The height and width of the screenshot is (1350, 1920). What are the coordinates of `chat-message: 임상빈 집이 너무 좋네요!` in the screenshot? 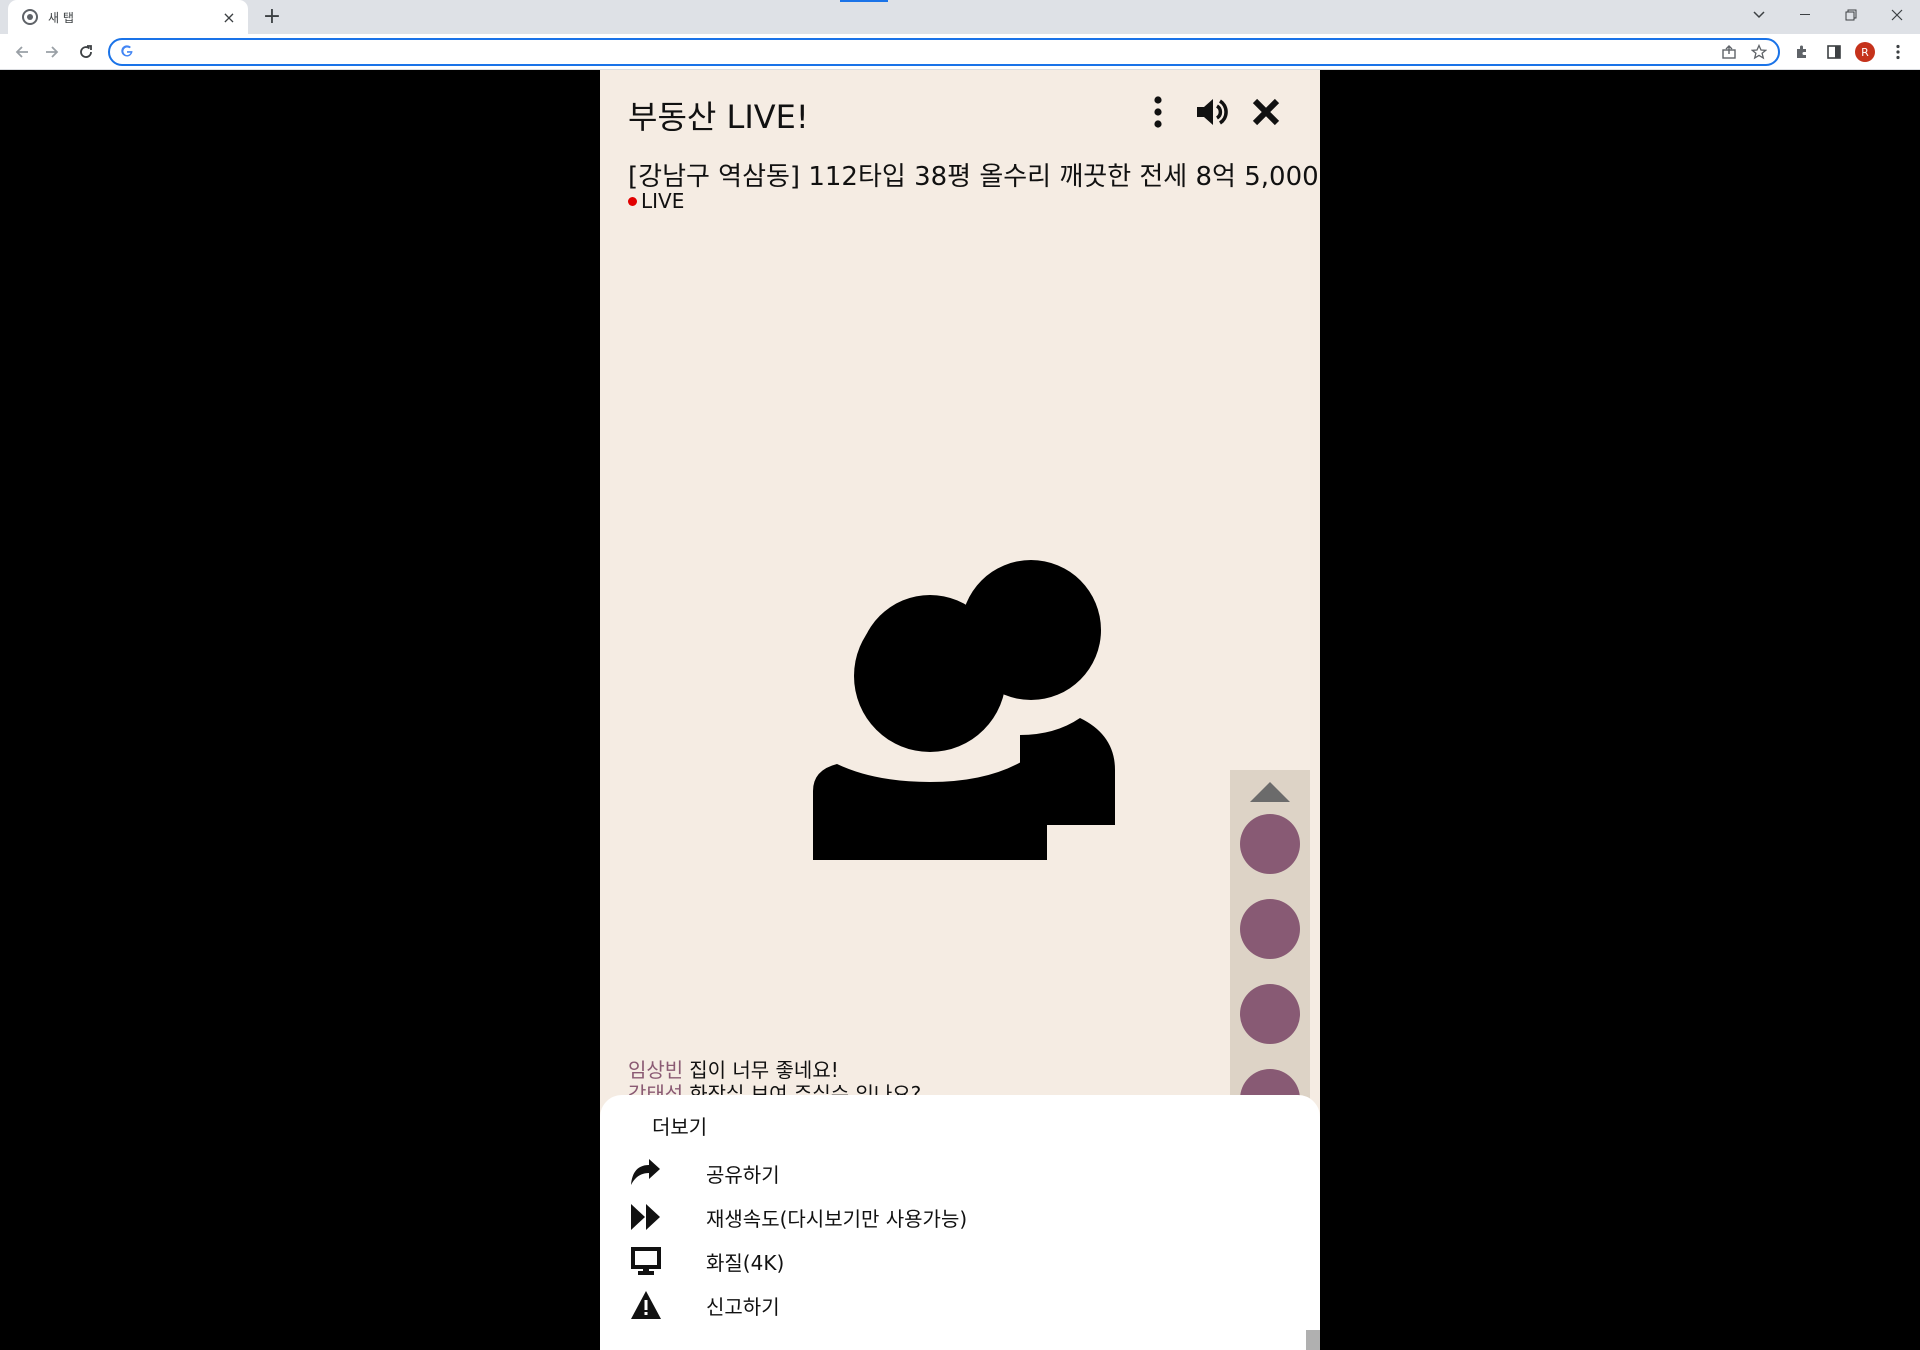 It's located at (774, 1070).